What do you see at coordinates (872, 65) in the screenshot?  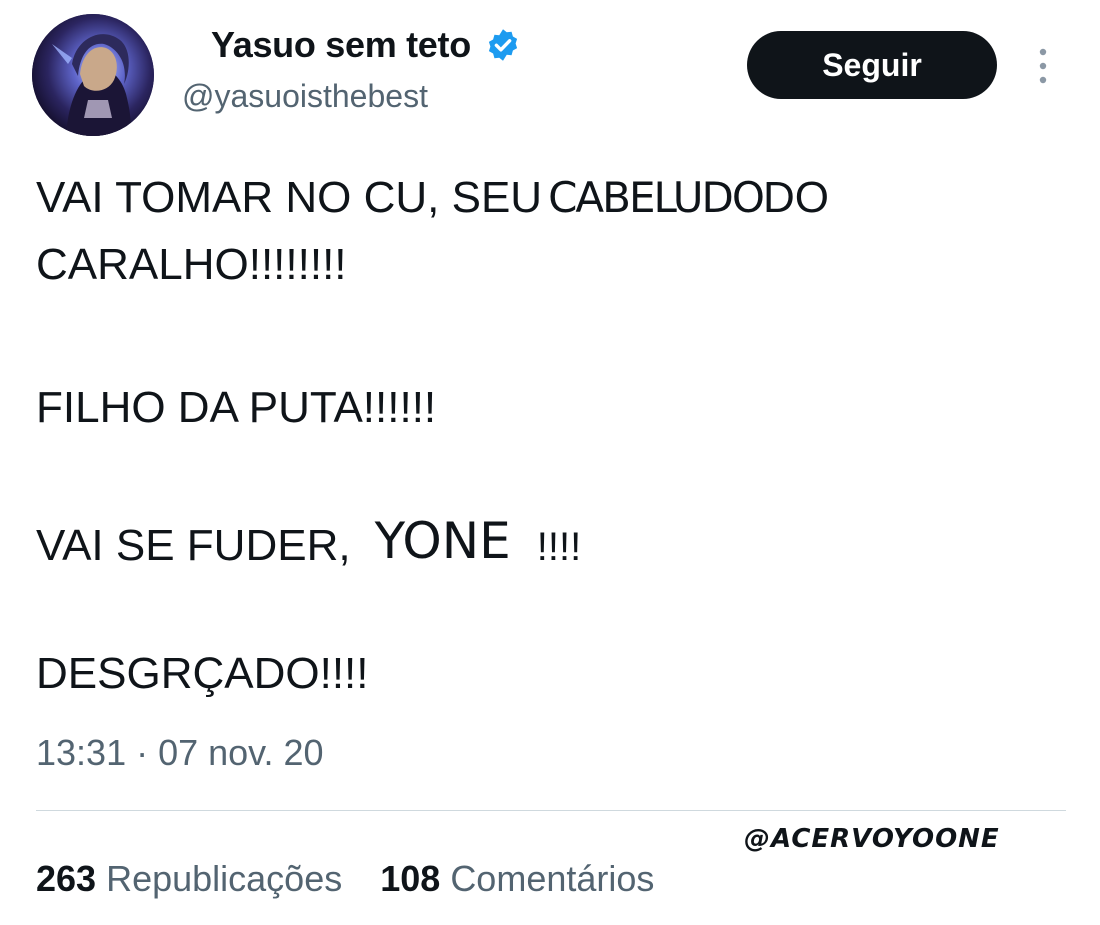 I see `follow-button: Seguir` at bounding box center [872, 65].